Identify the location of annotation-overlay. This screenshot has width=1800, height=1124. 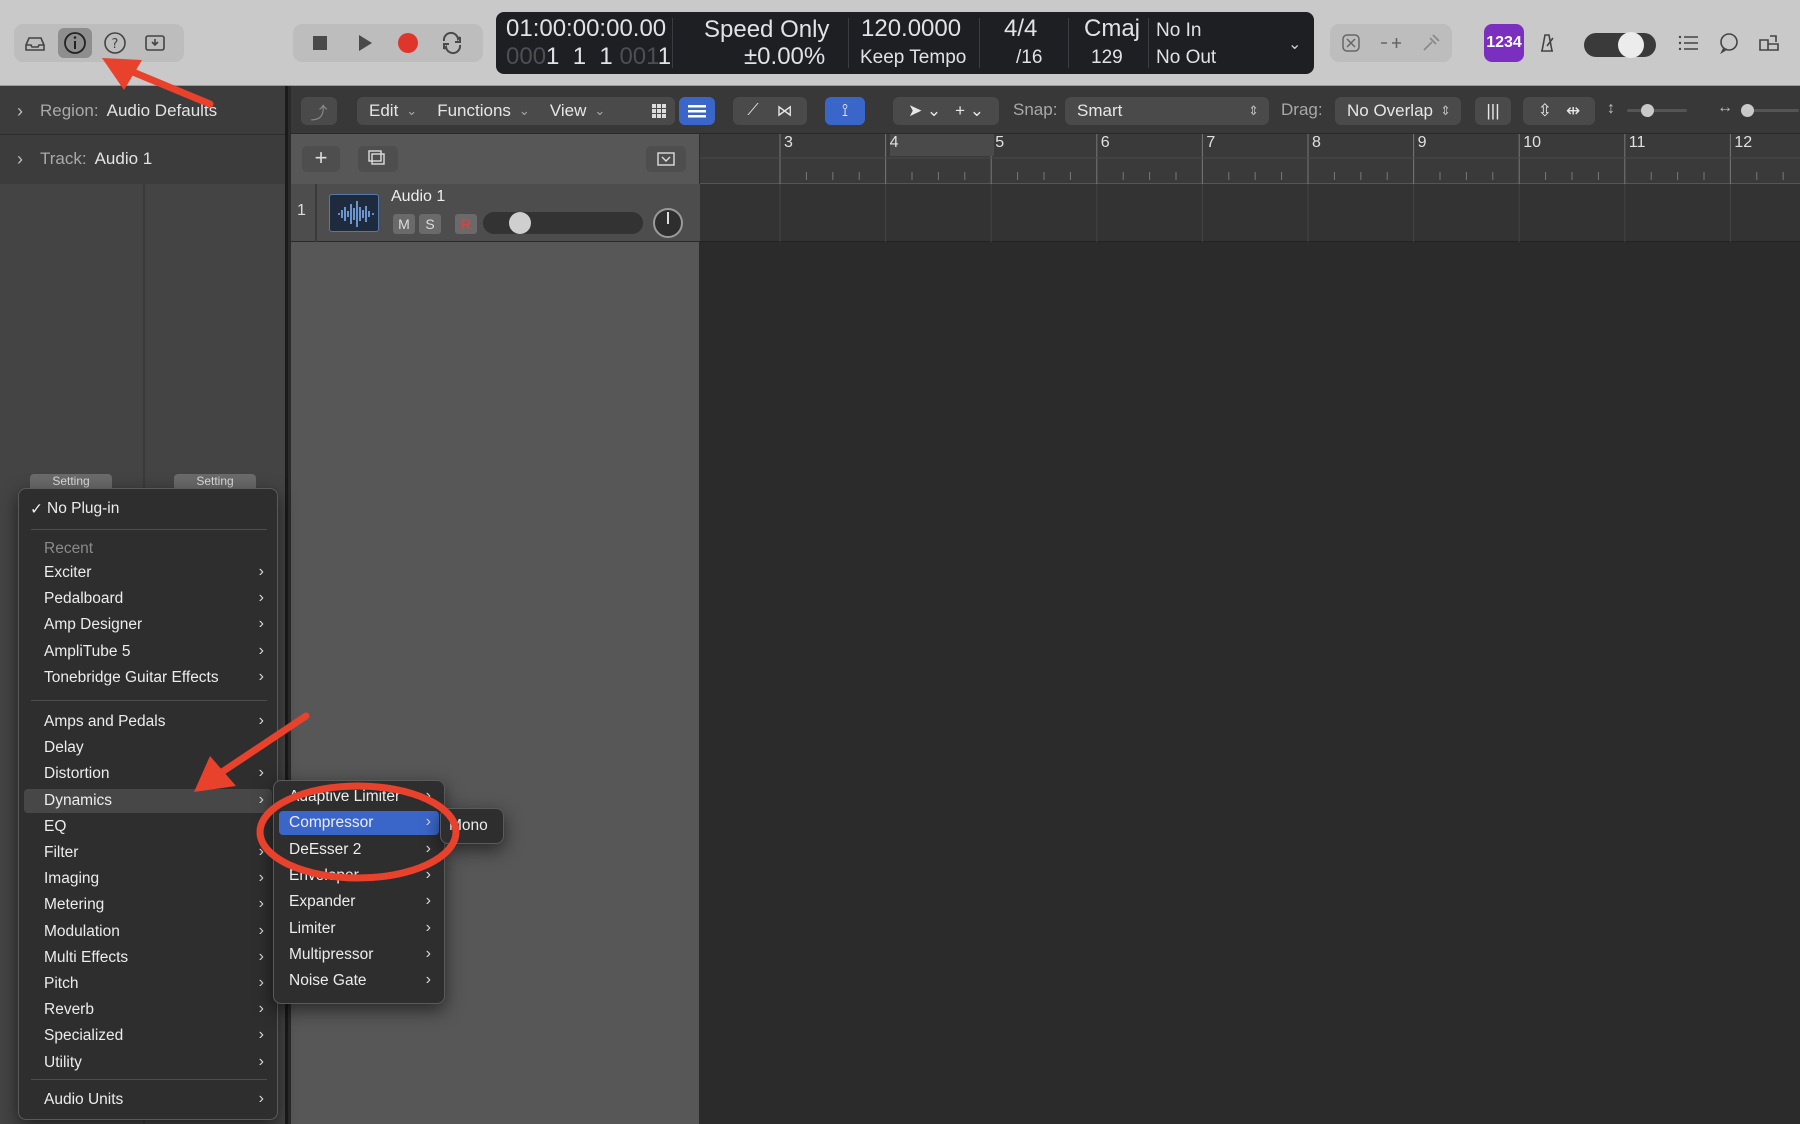
(281, 470).